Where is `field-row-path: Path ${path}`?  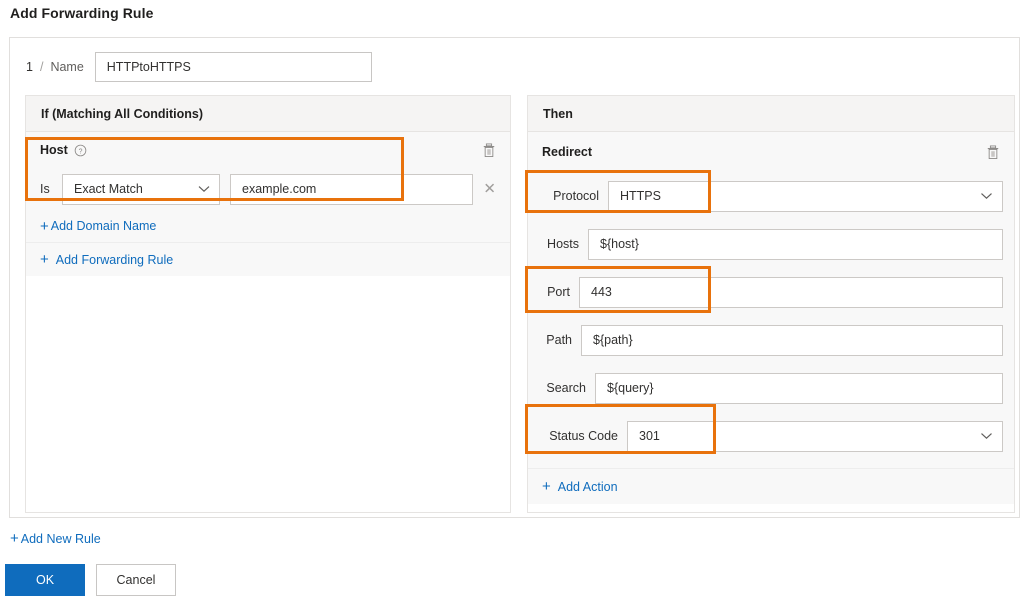 field-row-path: Path ${path} is located at coordinates (771, 340).